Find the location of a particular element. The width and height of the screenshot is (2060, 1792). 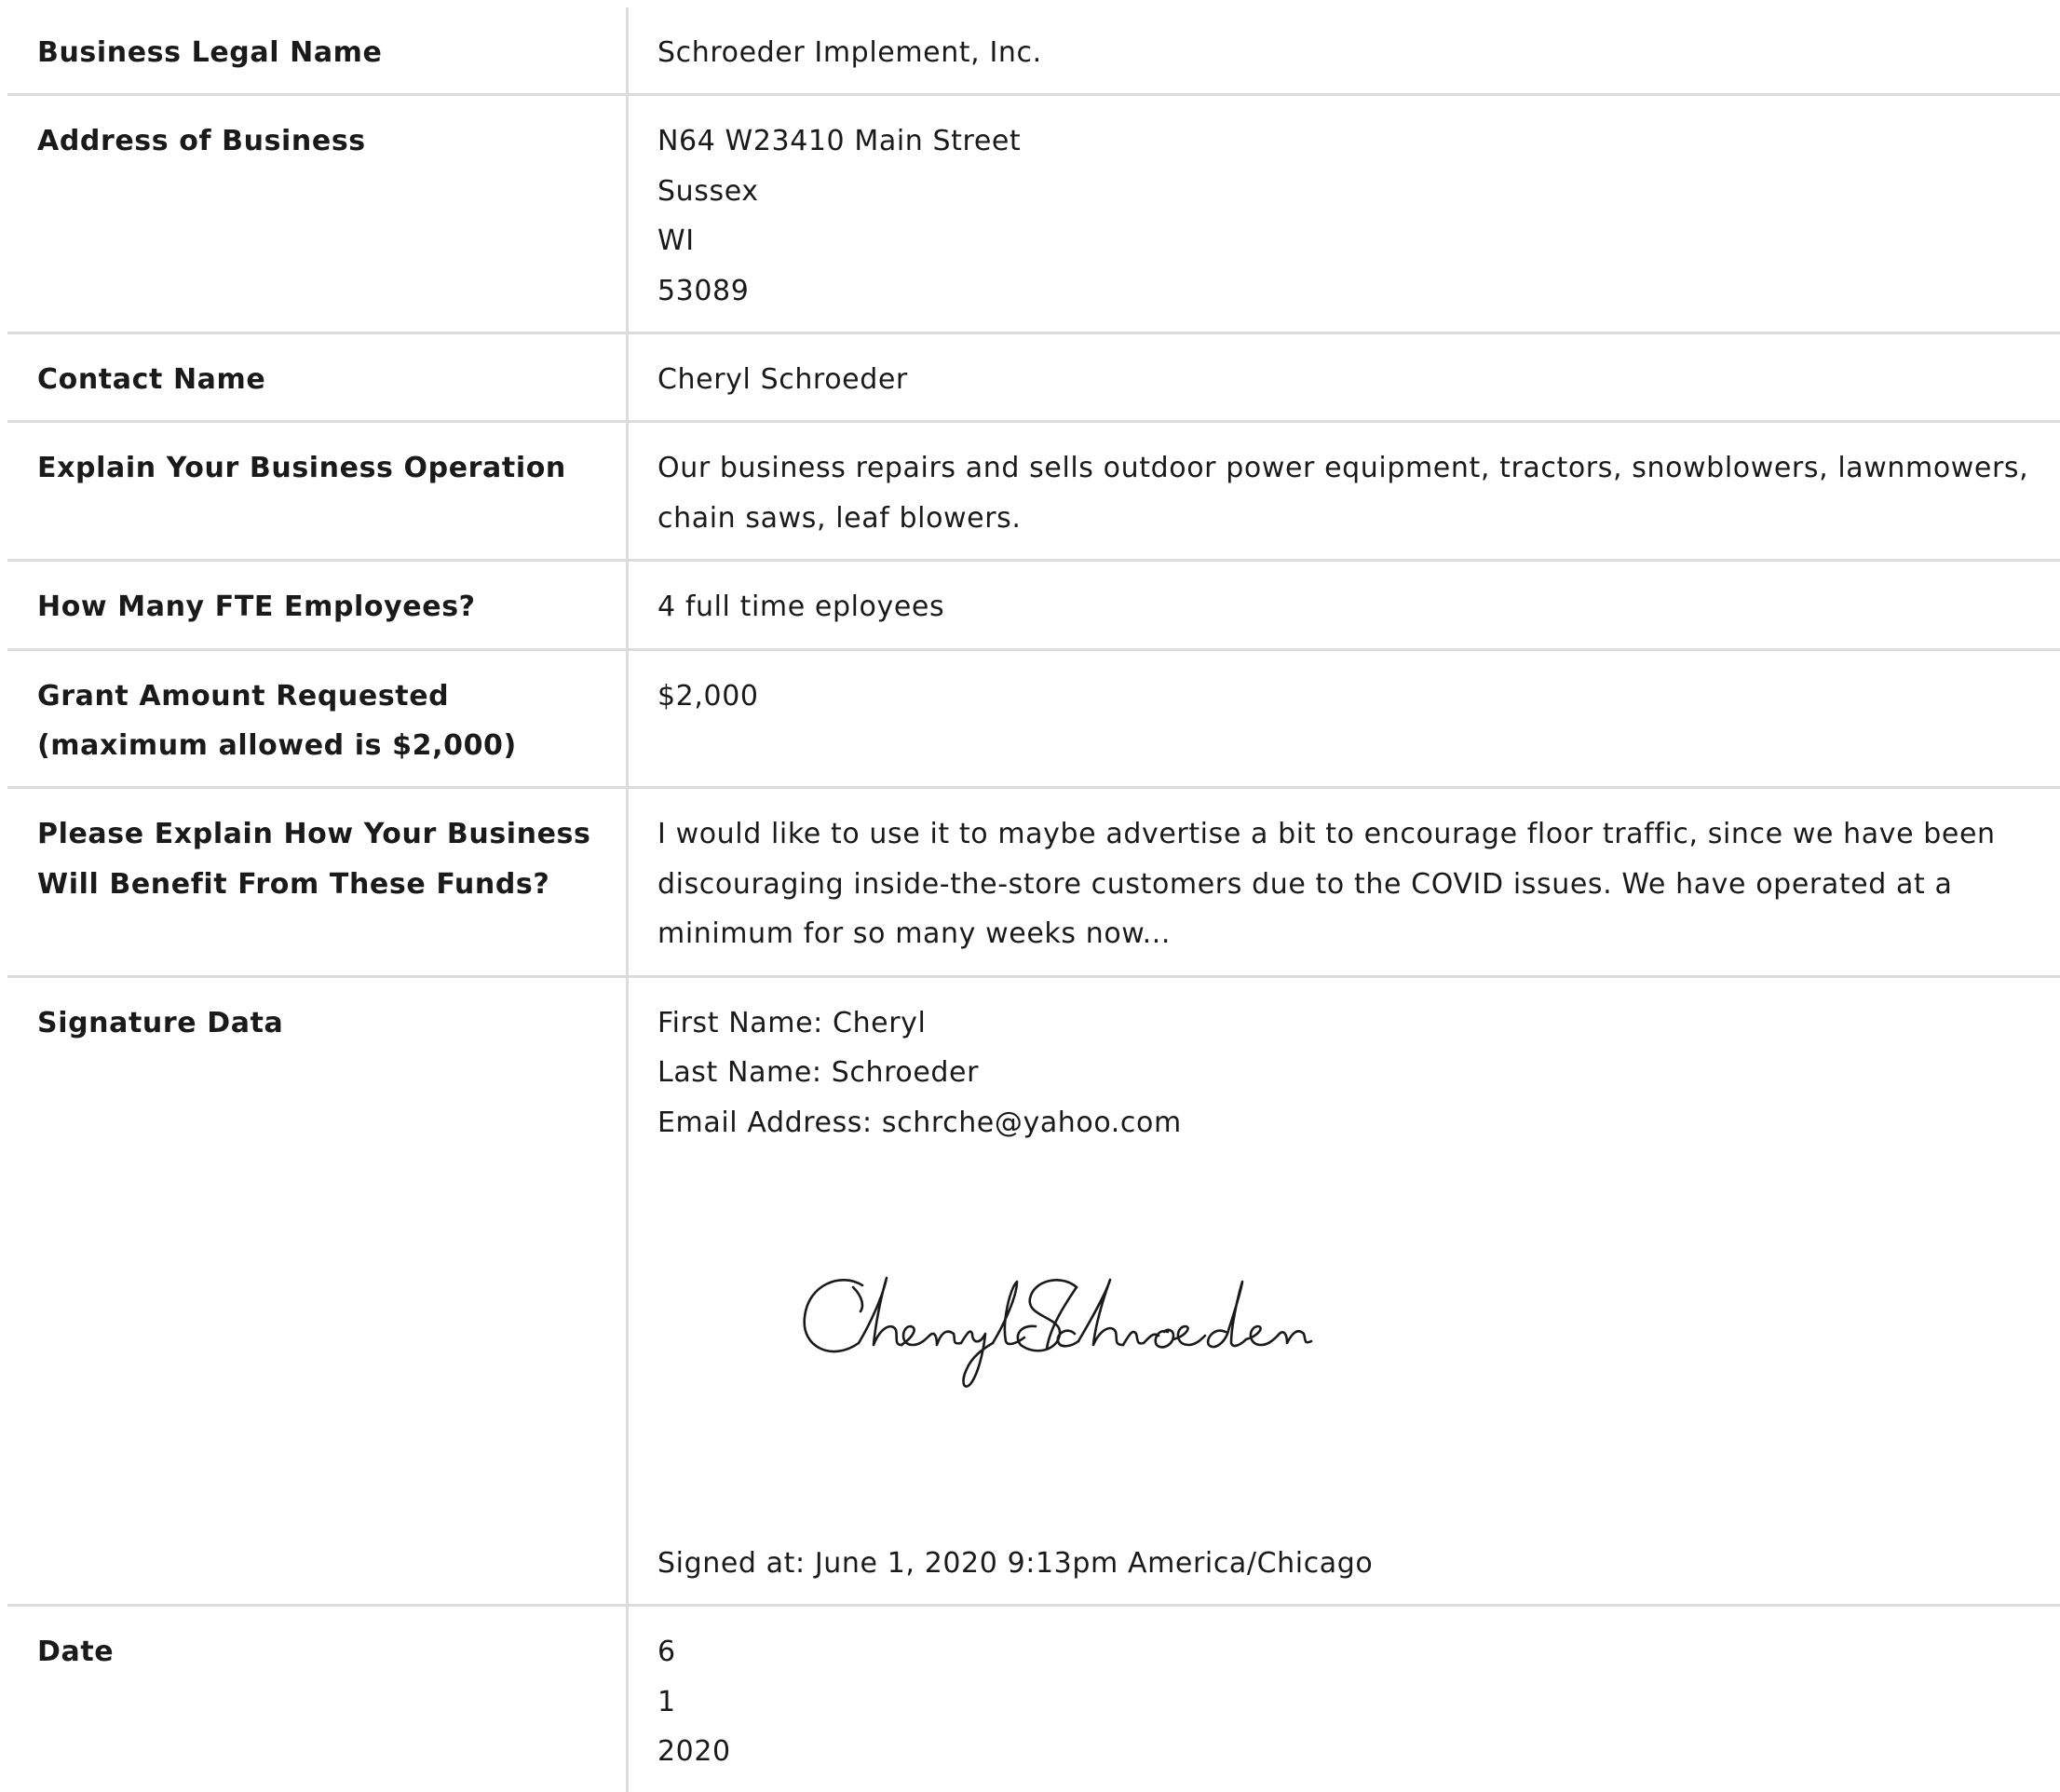

field-value: $2,000 is located at coordinates (1344, 718).